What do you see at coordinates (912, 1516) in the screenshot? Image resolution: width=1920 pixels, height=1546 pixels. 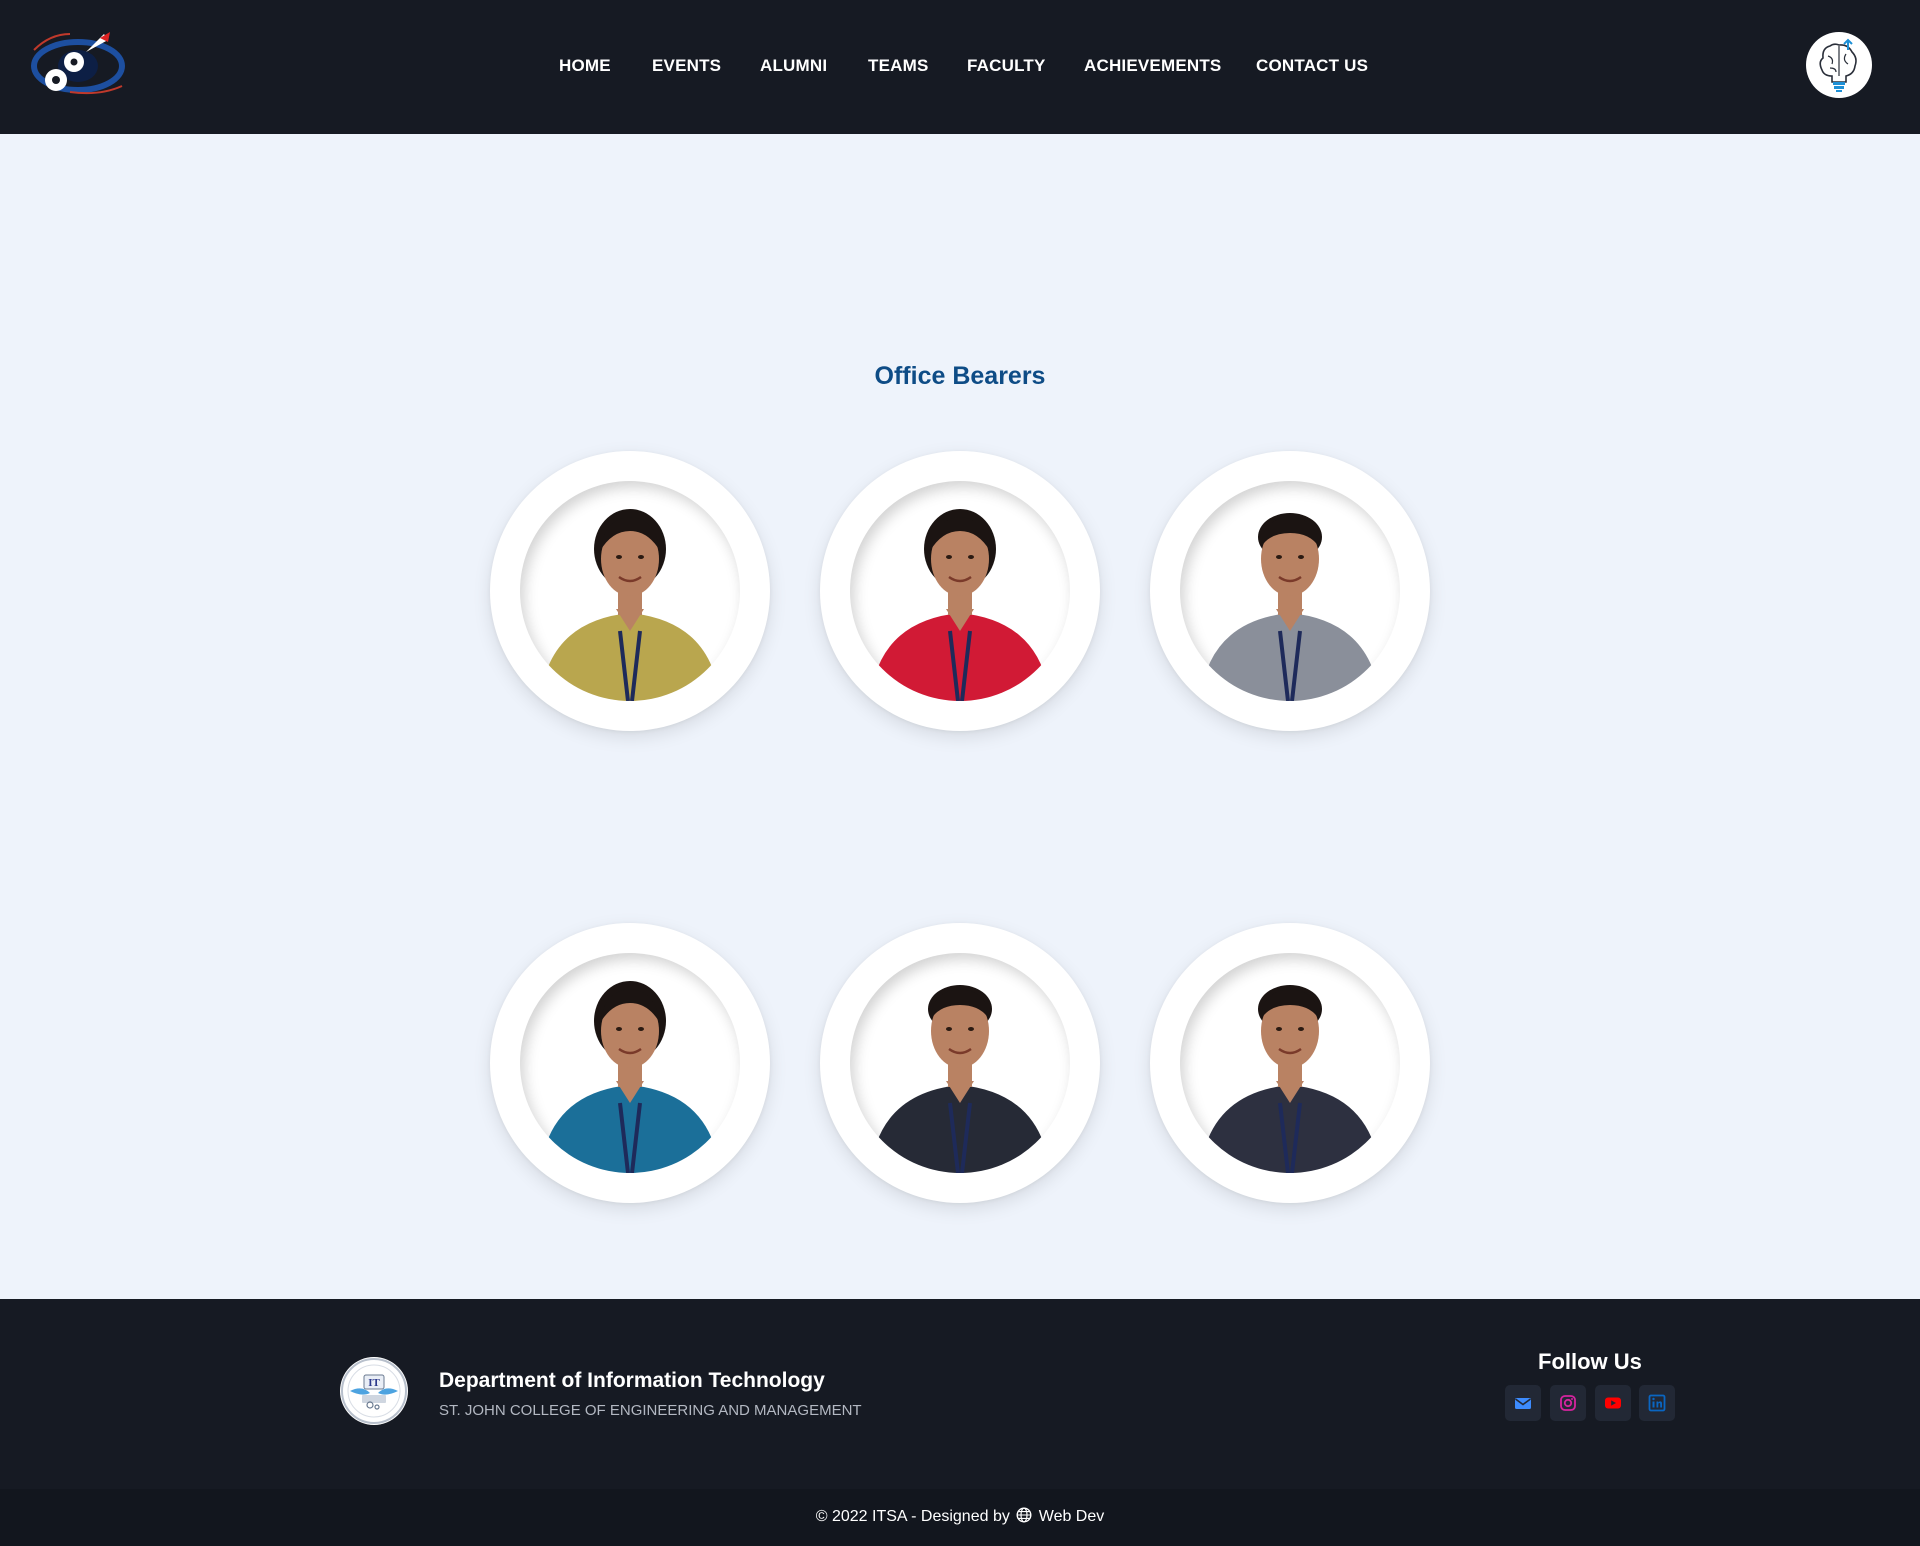 I see `copyright-prefix: © 2022 ITSA - Designed by` at bounding box center [912, 1516].